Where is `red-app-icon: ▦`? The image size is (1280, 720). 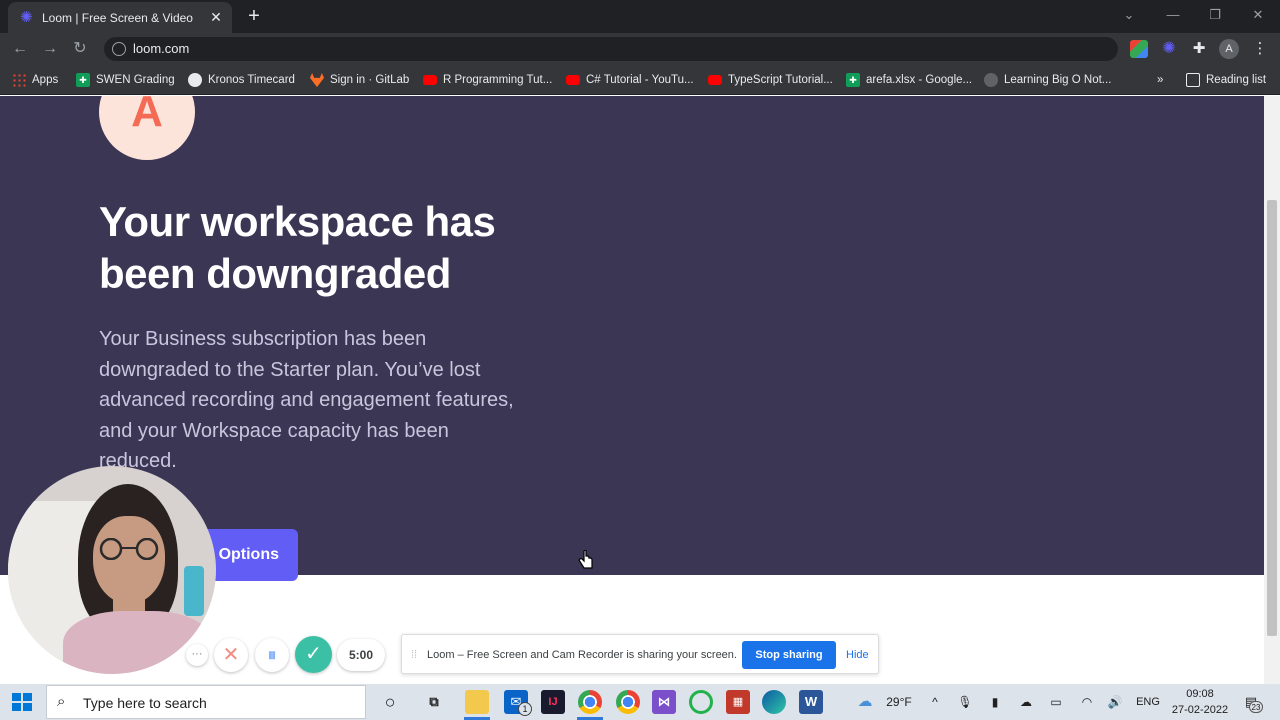 red-app-icon: ▦ is located at coordinates (738, 702).